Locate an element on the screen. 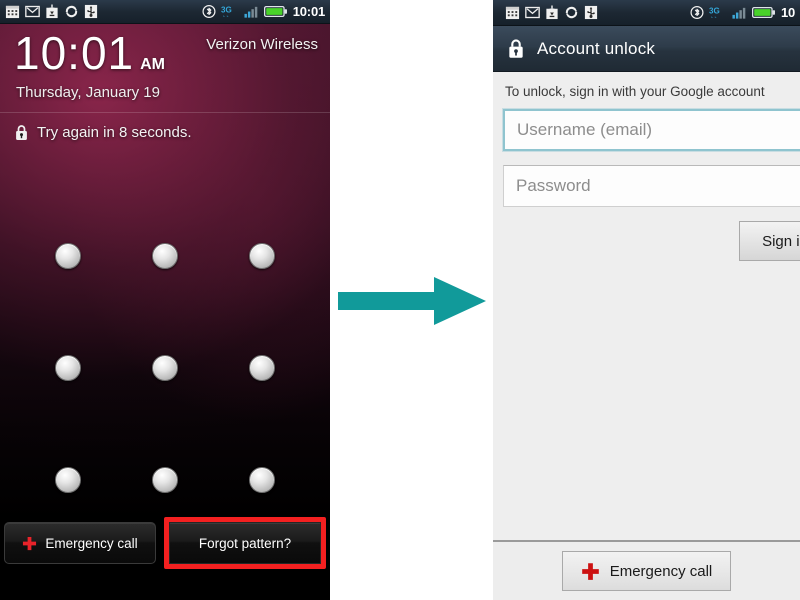  lockscreen-divider is located at coordinates (165, 112).